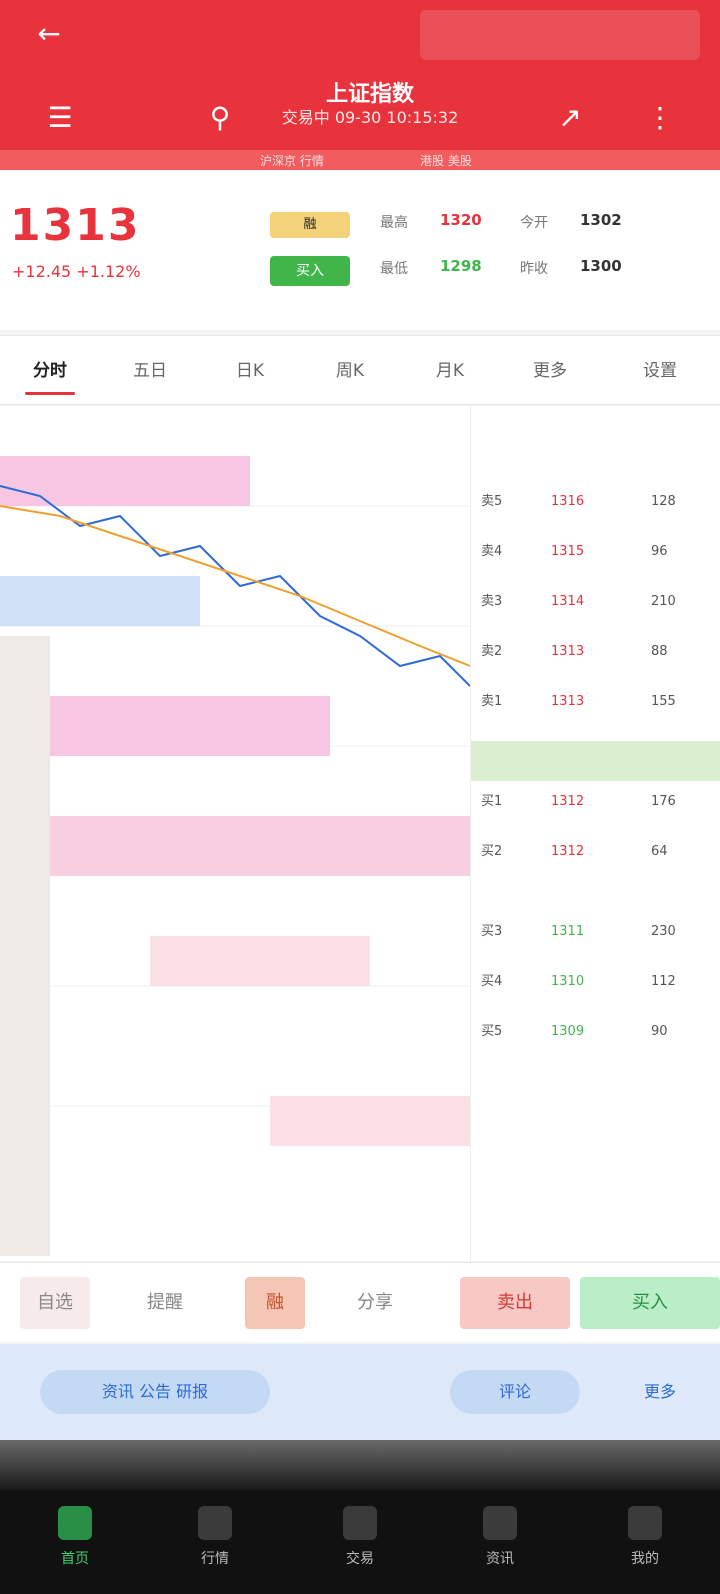 This screenshot has height=1594, width=720. I want to click on bid-label: 买5, so click(492, 1031).